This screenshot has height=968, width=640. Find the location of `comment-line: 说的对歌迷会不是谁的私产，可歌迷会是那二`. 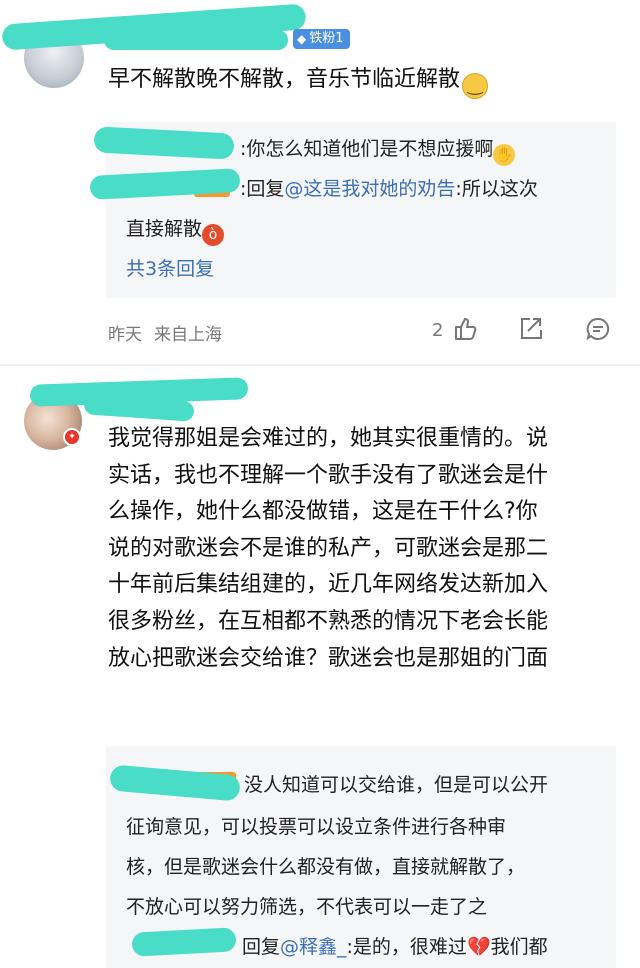

comment-line: 说的对歌迷会不是谁的私产，可歌迷会是那二 is located at coordinates (328, 548).